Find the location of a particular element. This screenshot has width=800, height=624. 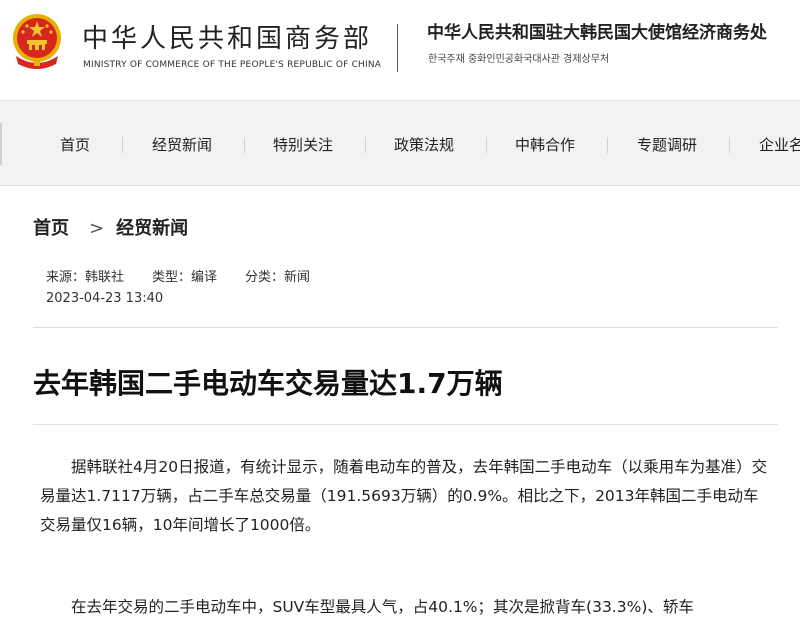

nav-item-research: 专题调研 is located at coordinates (667, 144).